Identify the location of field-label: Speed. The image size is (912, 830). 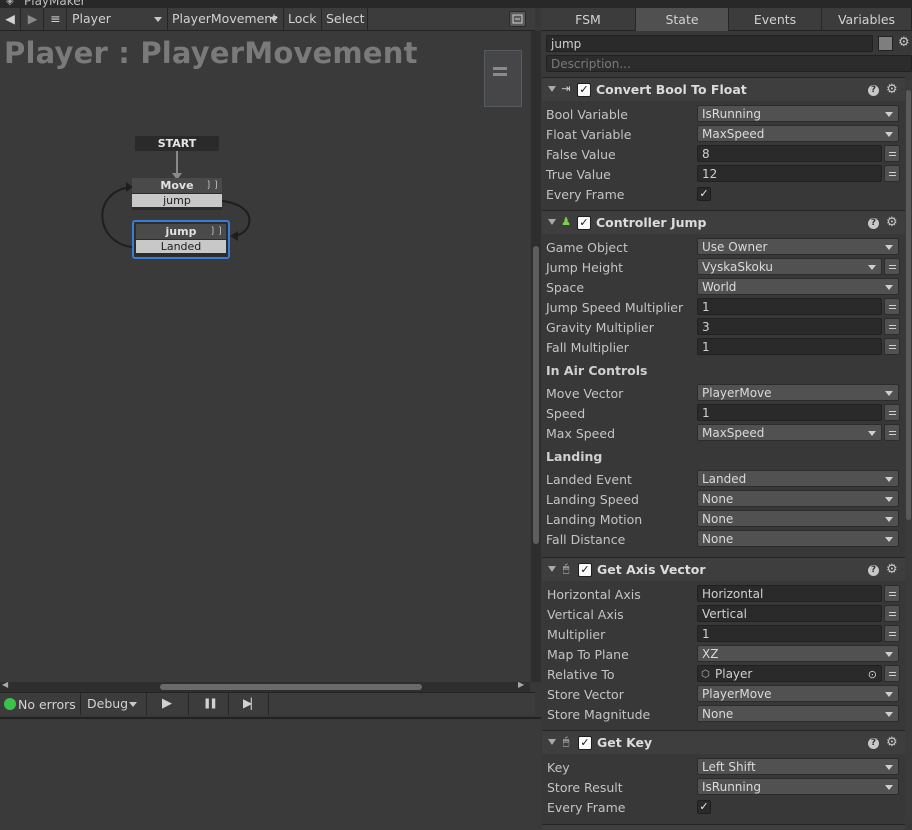
(566, 413).